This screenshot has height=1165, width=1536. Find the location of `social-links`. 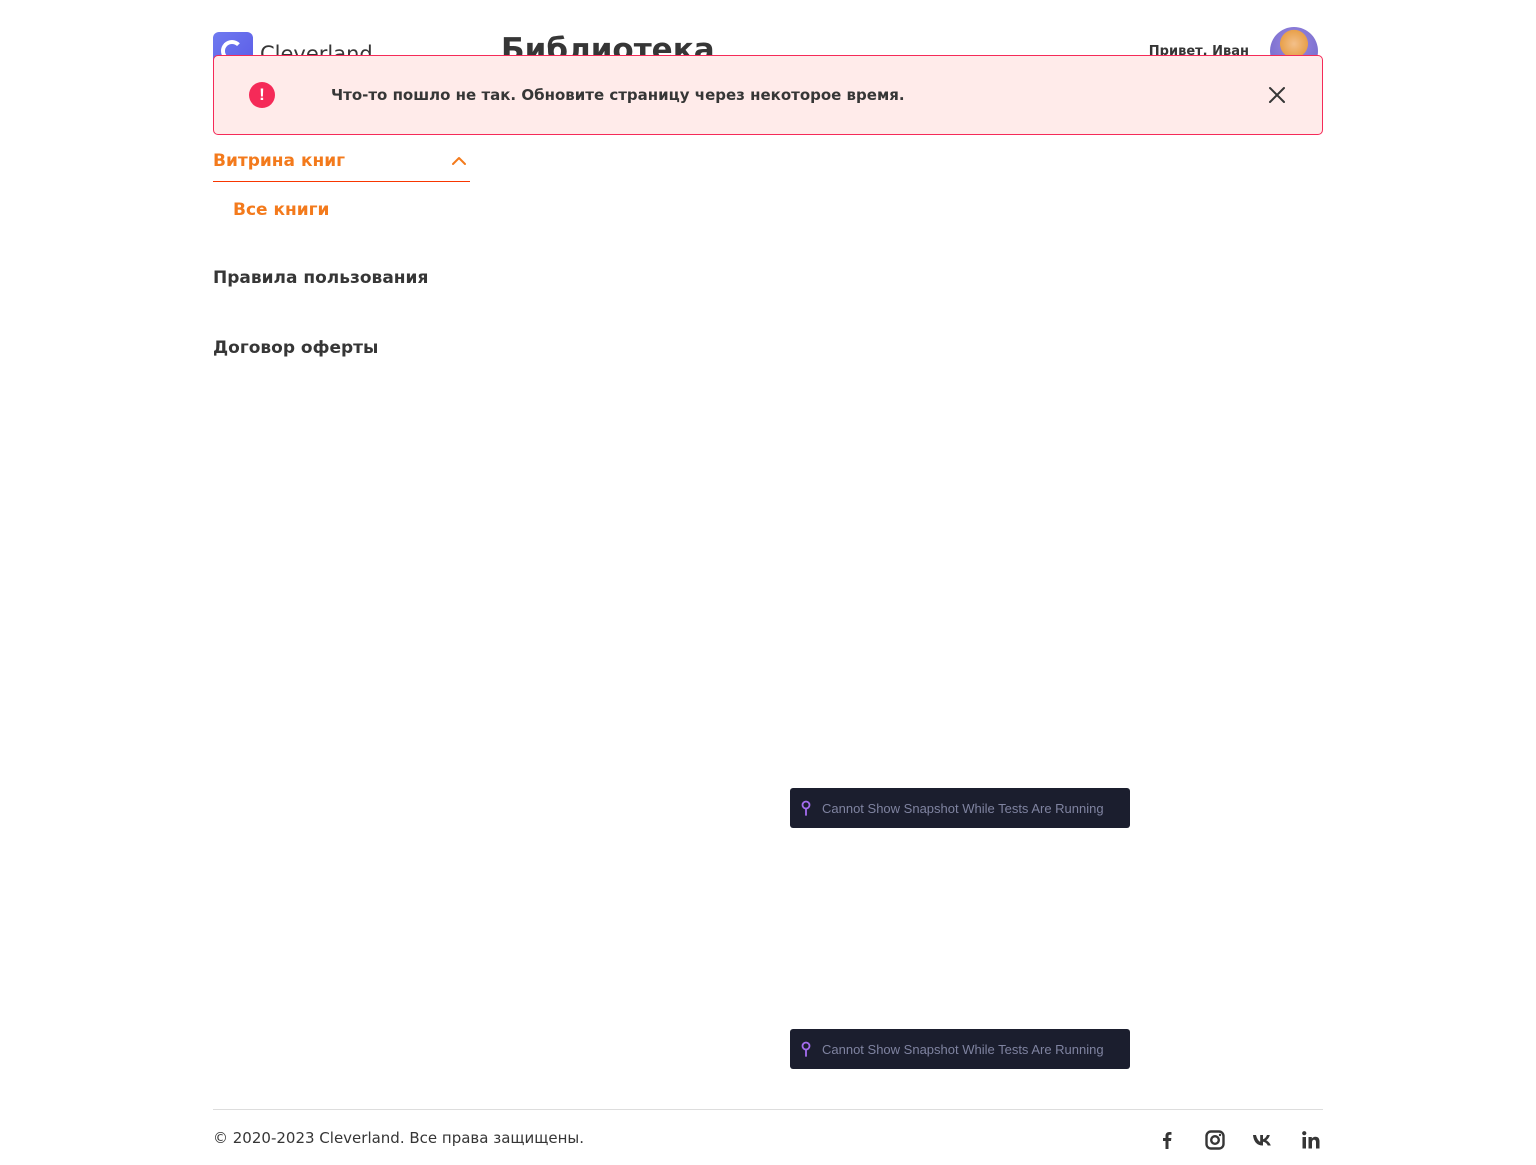

social-links is located at coordinates (1239, 1140).